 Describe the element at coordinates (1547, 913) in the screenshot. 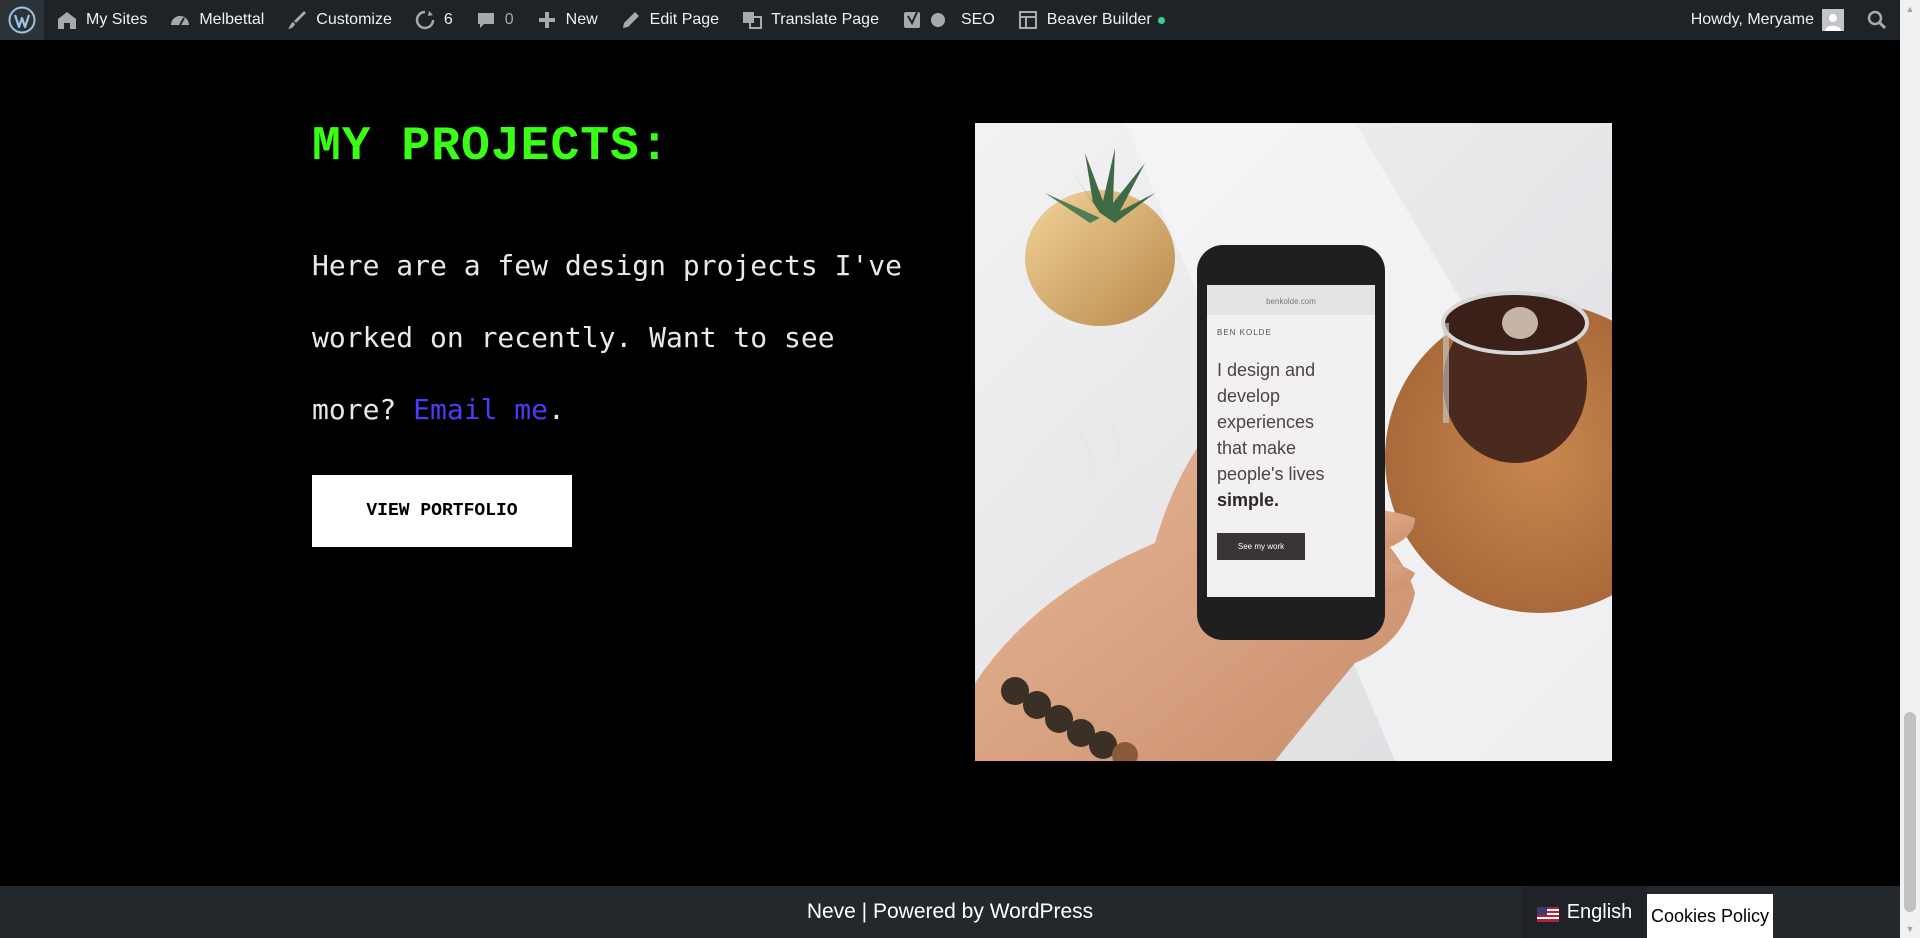

I see `us-flag-icon` at that location.